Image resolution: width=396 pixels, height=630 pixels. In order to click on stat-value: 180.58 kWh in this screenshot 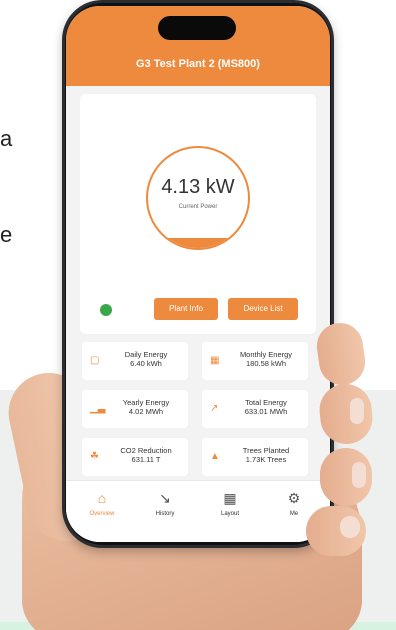, I will do `click(266, 363)`.